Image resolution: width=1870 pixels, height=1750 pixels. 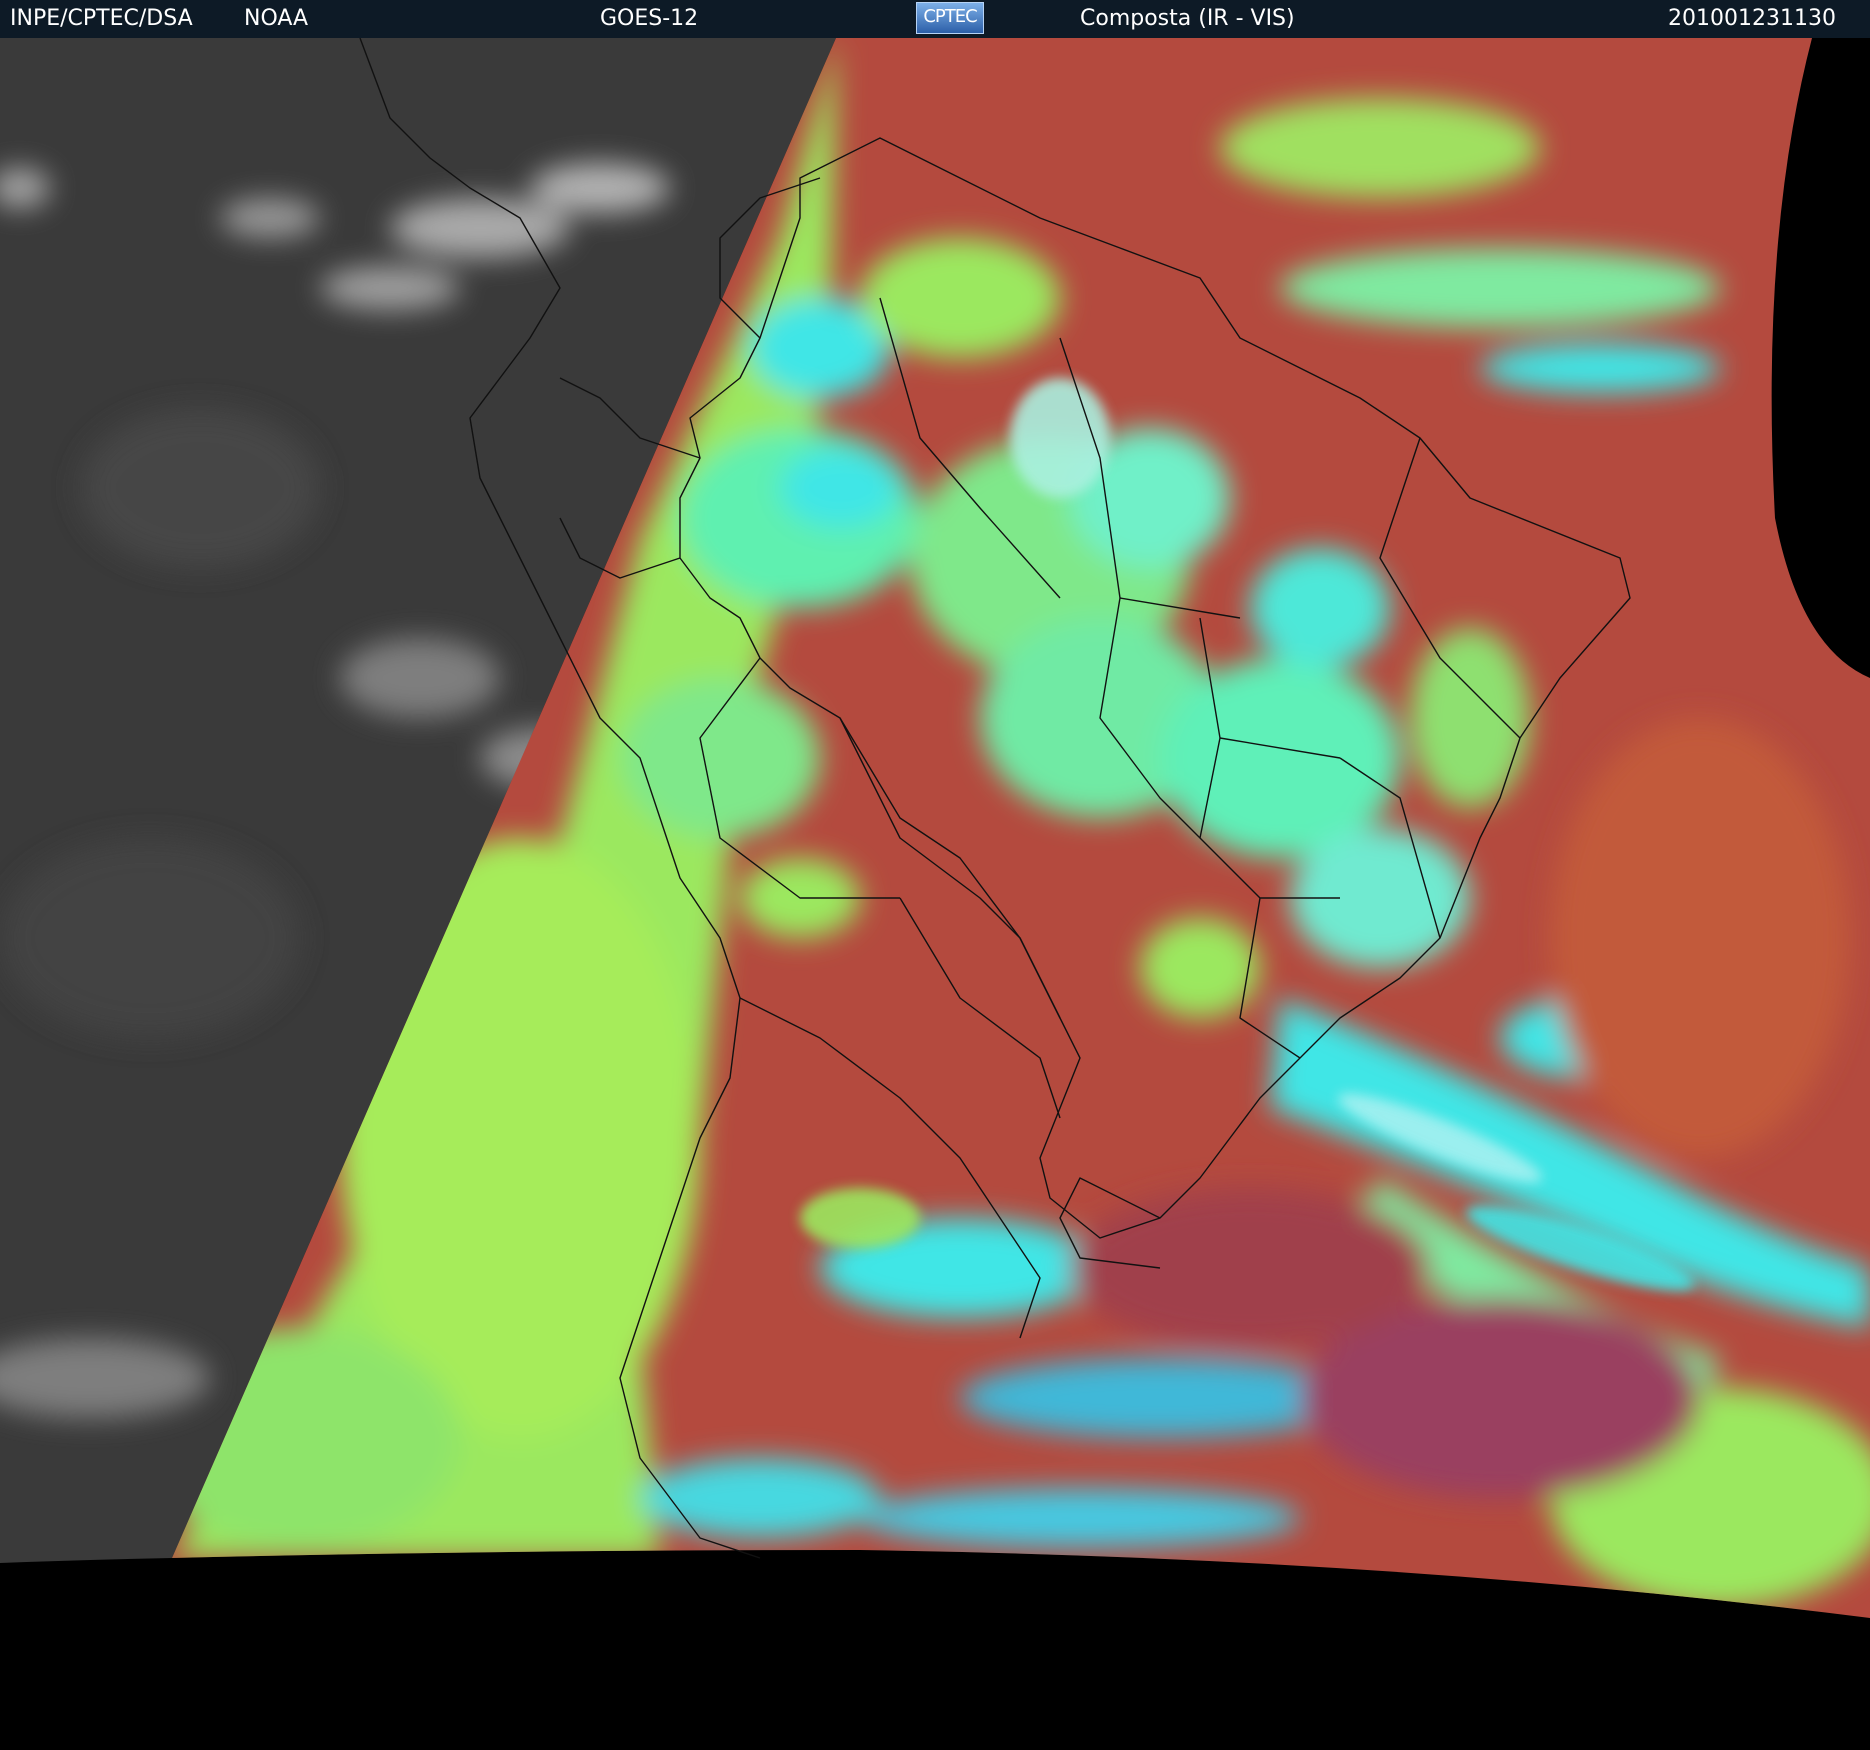 What do you see at coordinates (649, 18) in the screenshot?
I see `satellite-label: GOES-12` at bounding box center [649, 18].